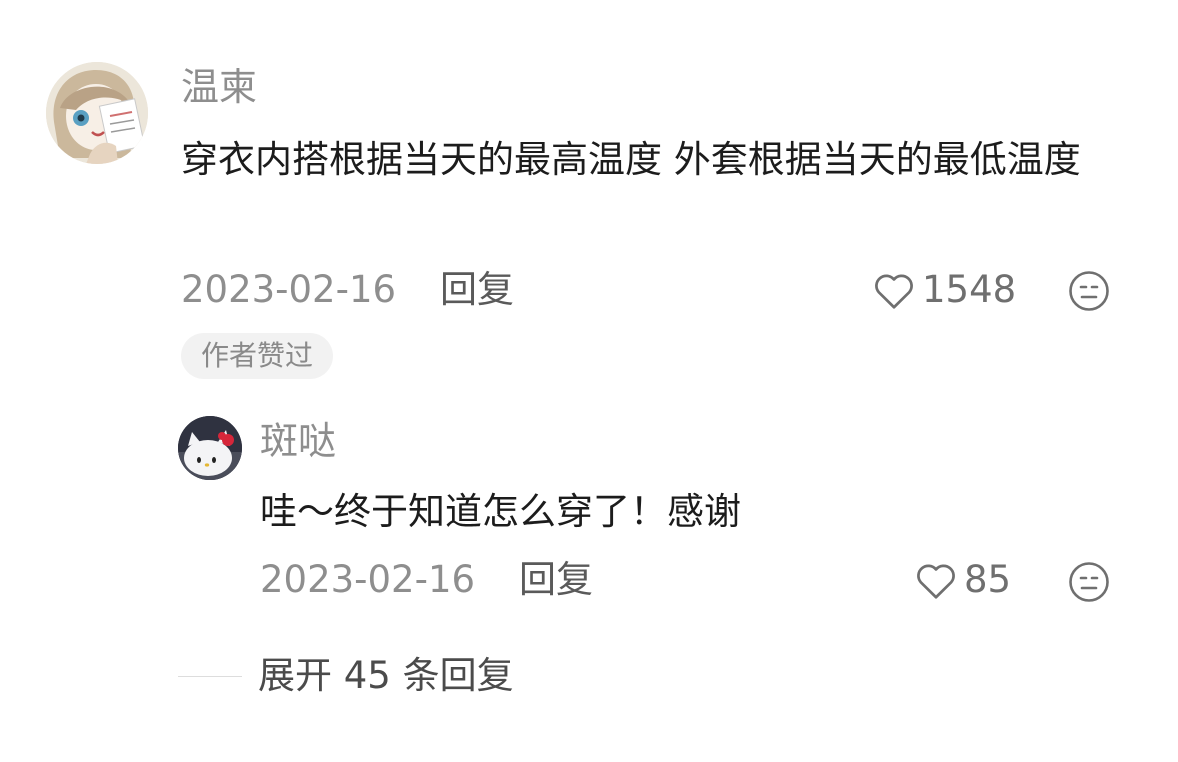  Describe the element at coordinates (298, 441) in the screenshot. I see `replier-username: 斑哒` at that location.